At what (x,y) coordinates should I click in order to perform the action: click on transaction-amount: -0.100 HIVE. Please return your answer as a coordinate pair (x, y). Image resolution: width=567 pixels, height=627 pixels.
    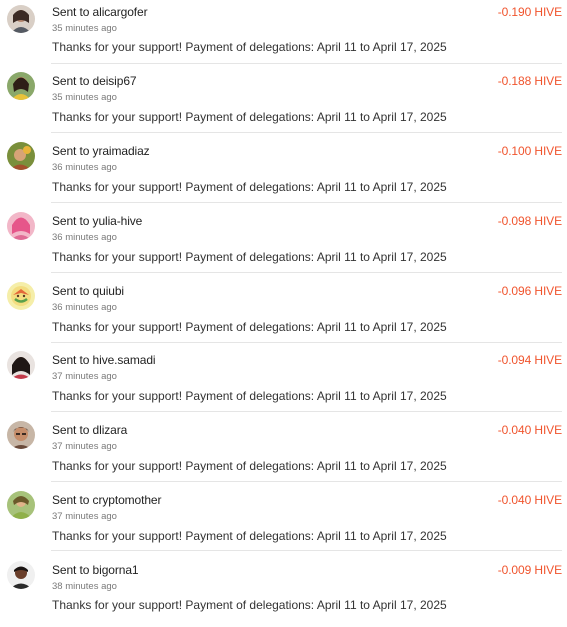
    Looking at the image, I should click on (529, 151).